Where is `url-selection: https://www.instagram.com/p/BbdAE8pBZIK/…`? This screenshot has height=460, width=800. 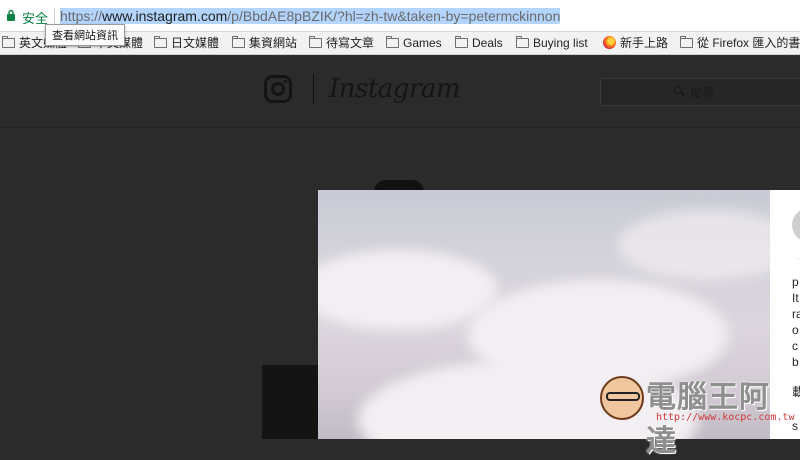 url-selection: https://www.instagram.com/p/BbdAE8pBZIK/… is located at coordinates (310, 16).